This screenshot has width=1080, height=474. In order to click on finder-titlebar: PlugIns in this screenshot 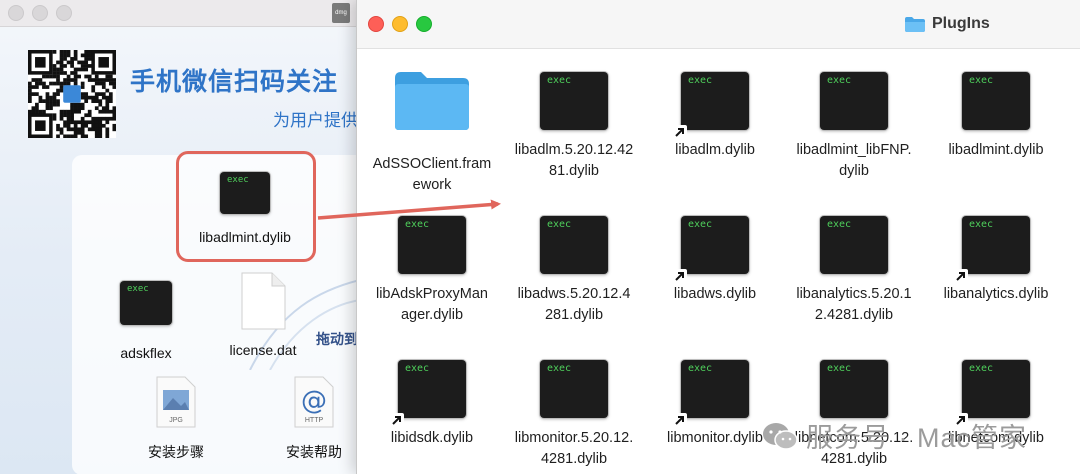, I will do `click(718, 24)`.